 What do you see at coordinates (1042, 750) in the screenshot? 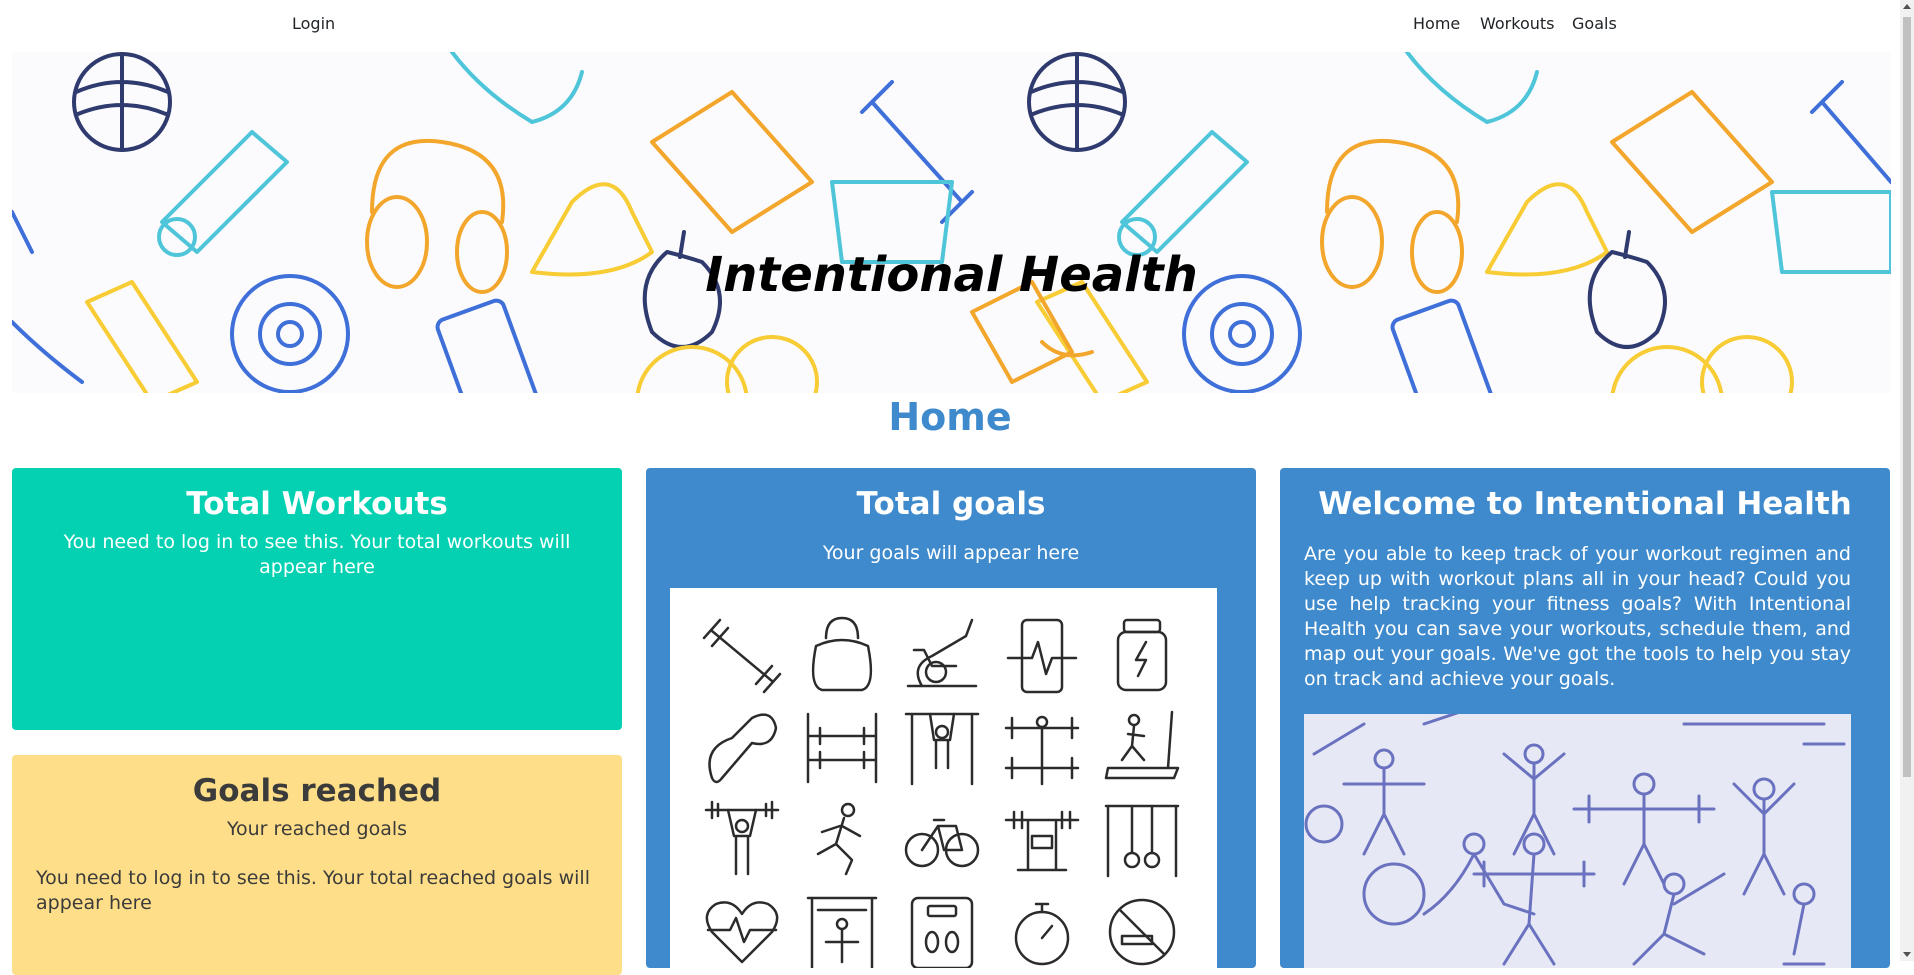
I see `weight-lifter-icon` at bounding box center [1042, 750].